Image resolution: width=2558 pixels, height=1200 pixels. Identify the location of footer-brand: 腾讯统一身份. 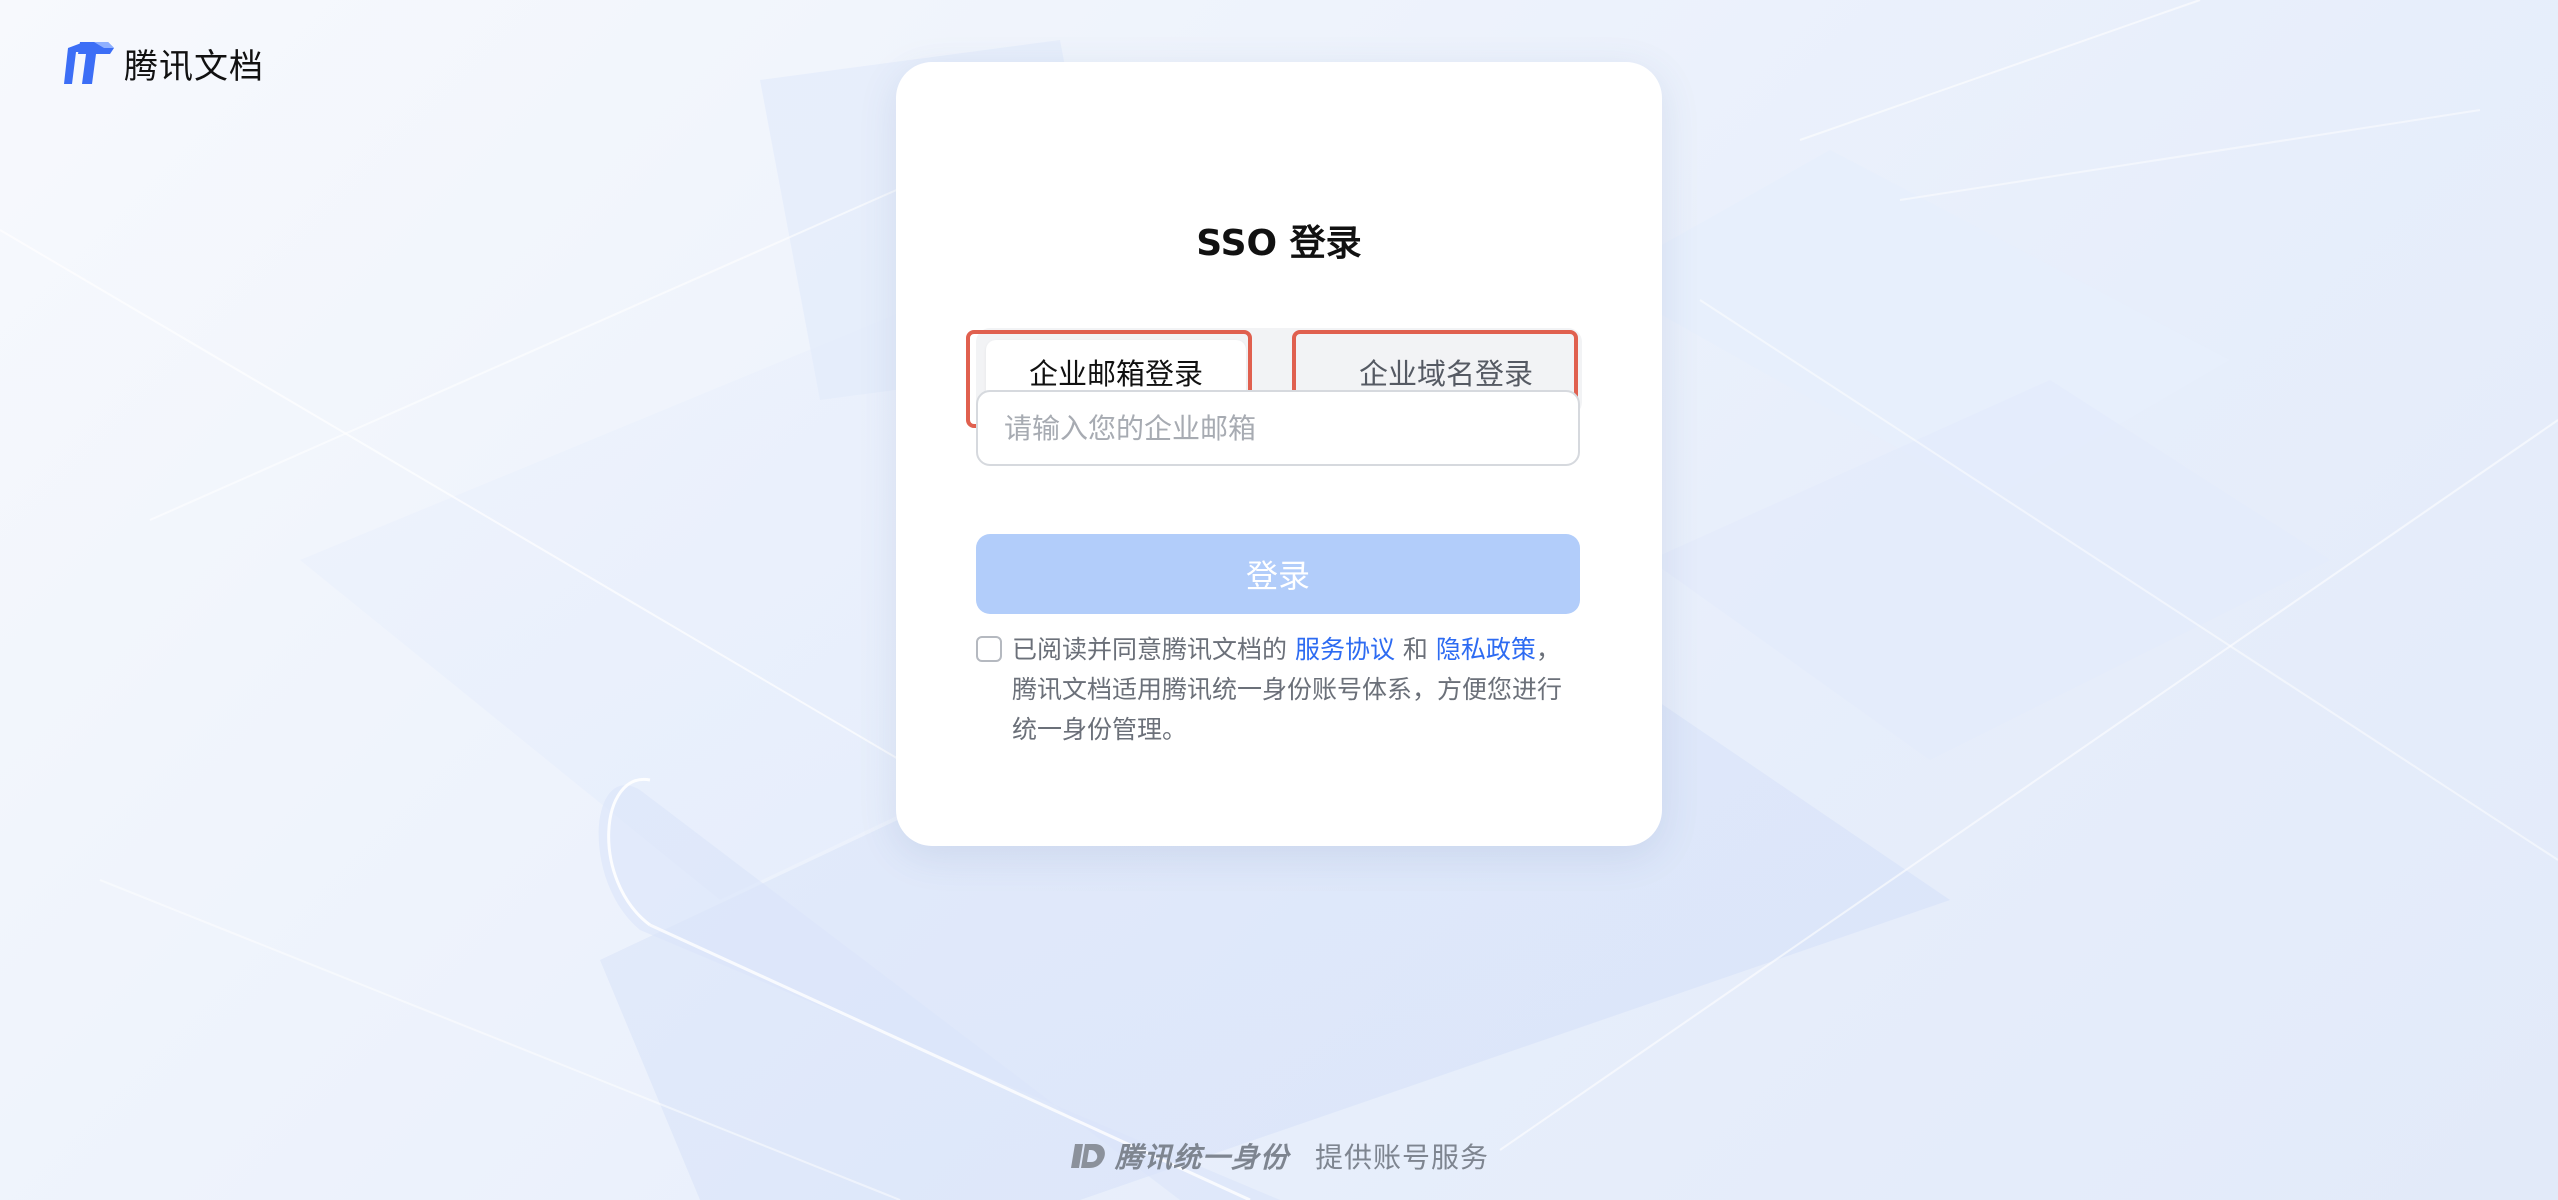
(1201, 1157).